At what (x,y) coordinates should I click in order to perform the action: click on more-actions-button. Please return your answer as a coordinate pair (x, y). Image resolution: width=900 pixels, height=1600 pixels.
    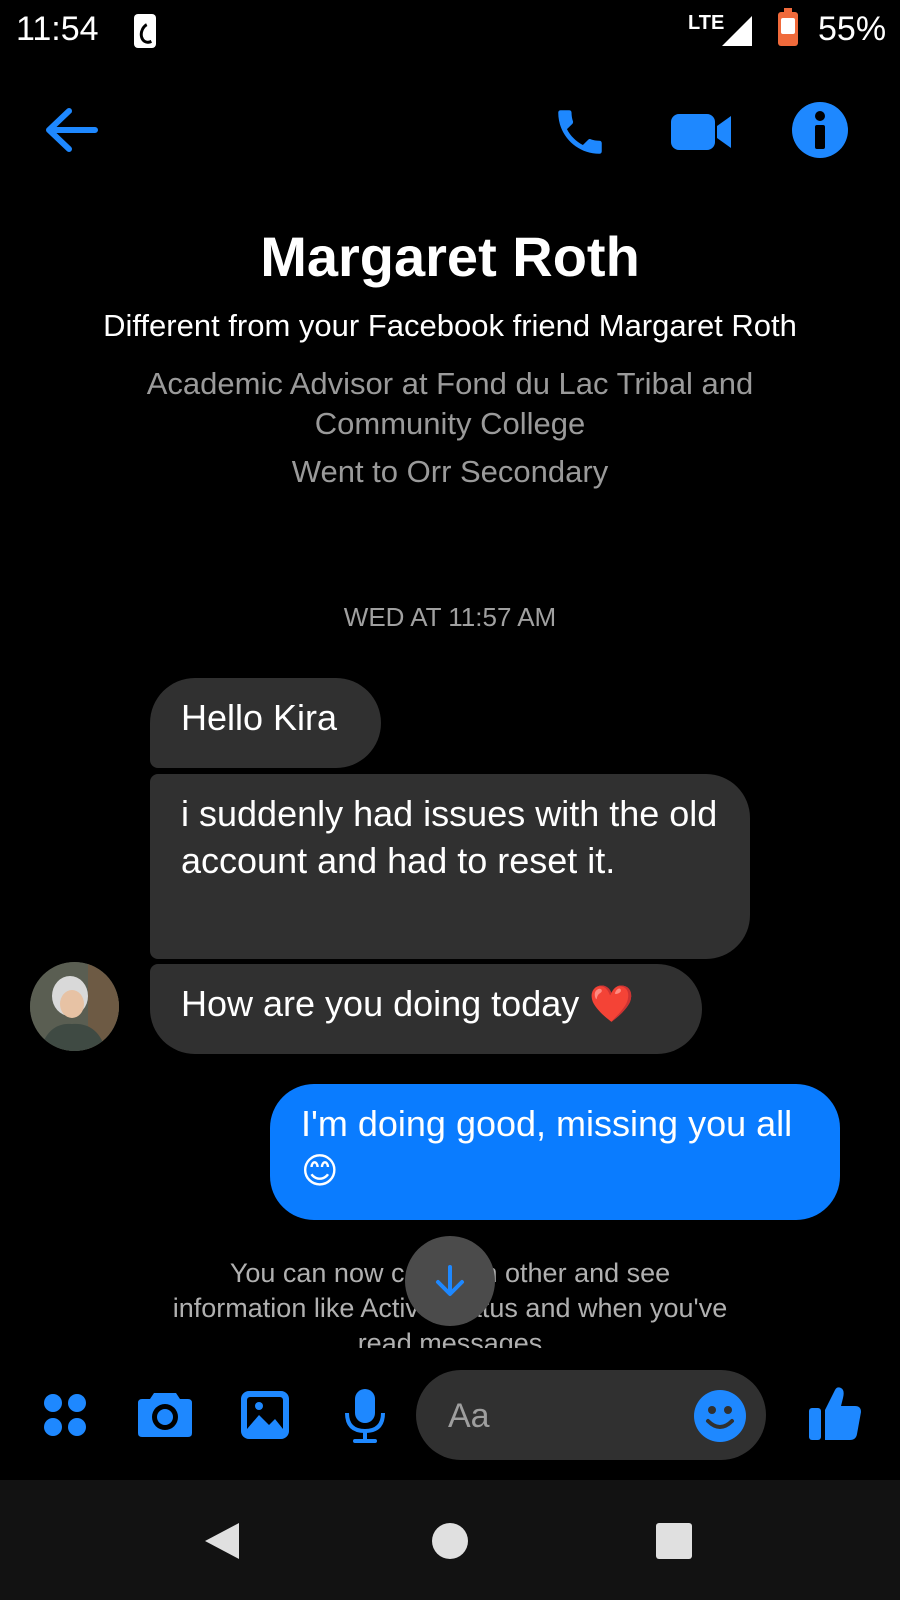
    Looking at the image, I should click on (65, 1415).